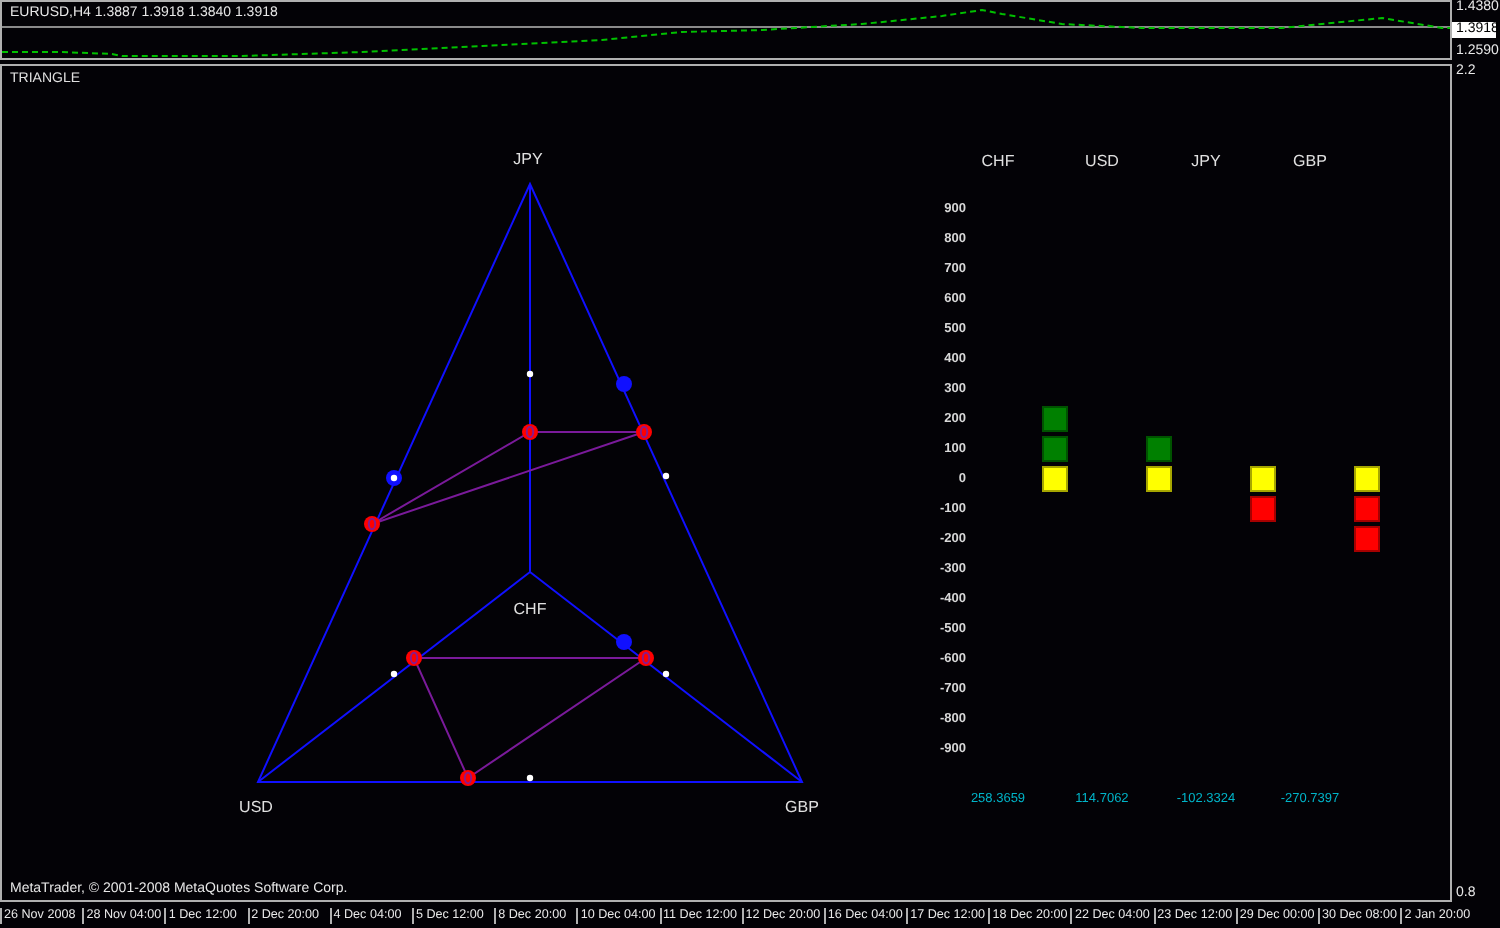  I want to click on center-label: CHF, so click(530, 609).